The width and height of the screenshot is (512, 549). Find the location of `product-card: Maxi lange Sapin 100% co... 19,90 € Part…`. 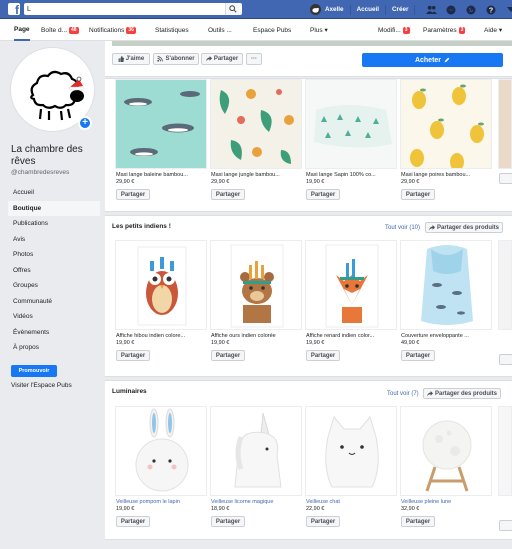

product-card: Maxi lange Sapin 100% co... 19,90 € Part… is located at coordinates (351, 139).